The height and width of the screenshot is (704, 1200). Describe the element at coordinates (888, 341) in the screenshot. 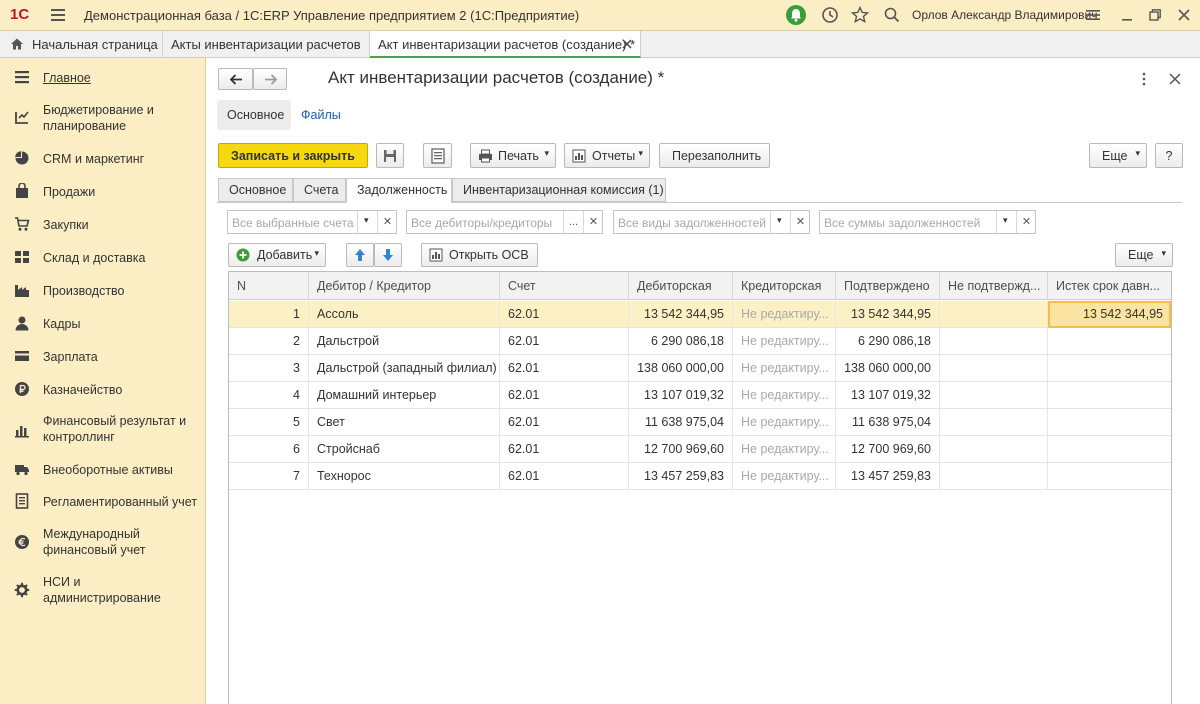

I see `cell-confirmed: 6 290 086,18` at that location.